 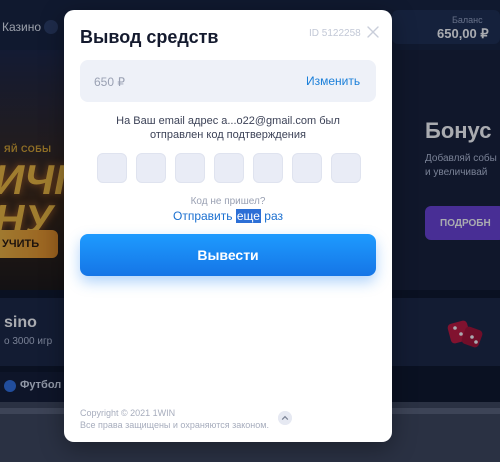 I want to click on copyright-line: Copyright © 2021 1WIN, so click(x=128, y=413).